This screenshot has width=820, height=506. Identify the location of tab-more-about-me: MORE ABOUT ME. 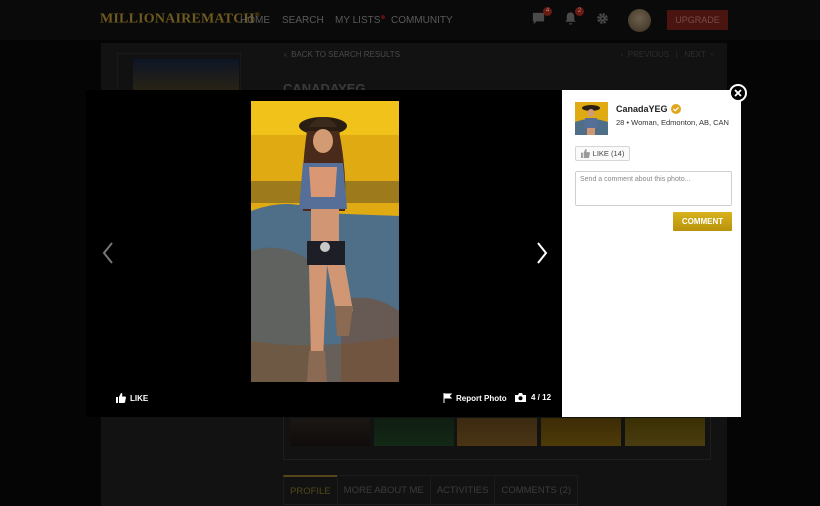
(383, 490).